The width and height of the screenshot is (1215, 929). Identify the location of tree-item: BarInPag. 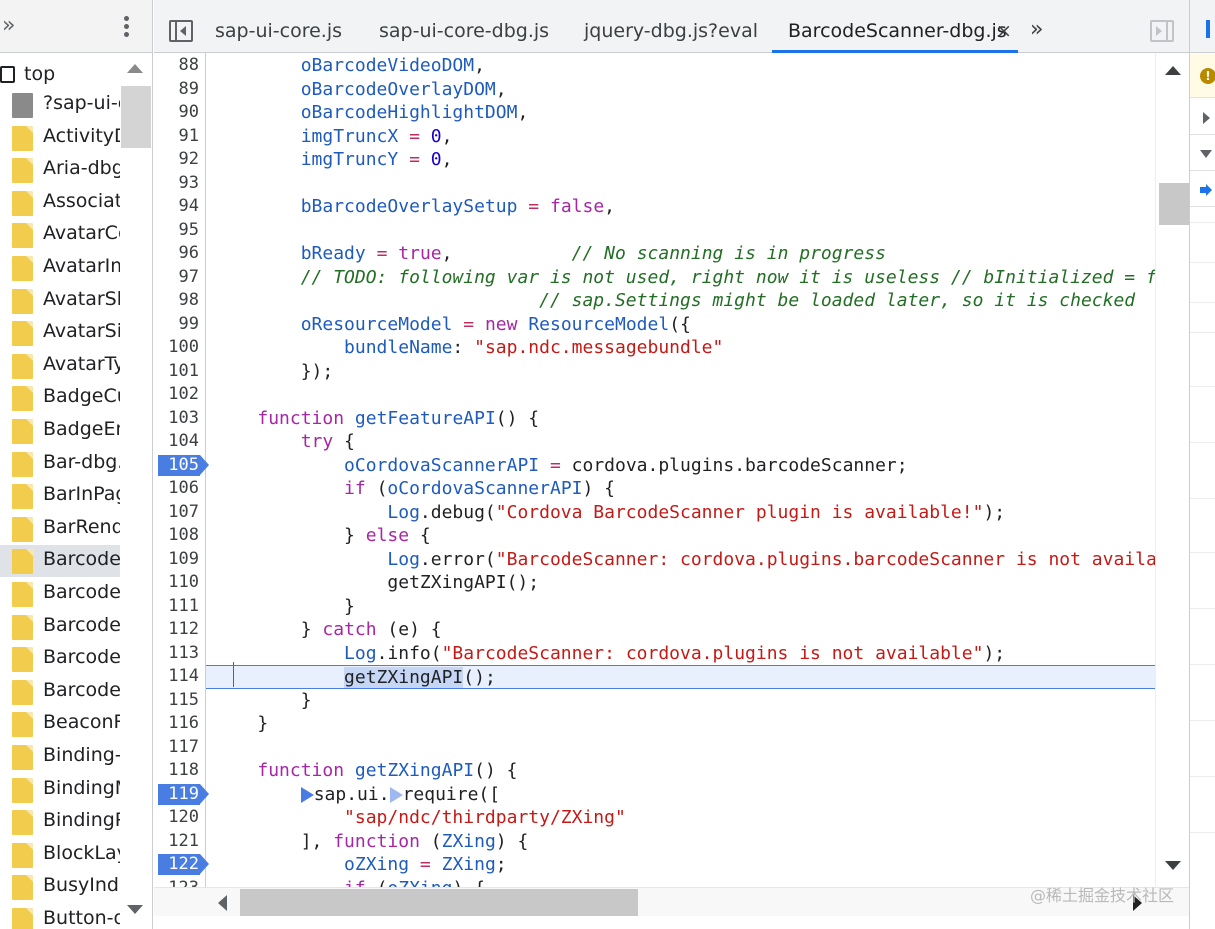
(60, 496).